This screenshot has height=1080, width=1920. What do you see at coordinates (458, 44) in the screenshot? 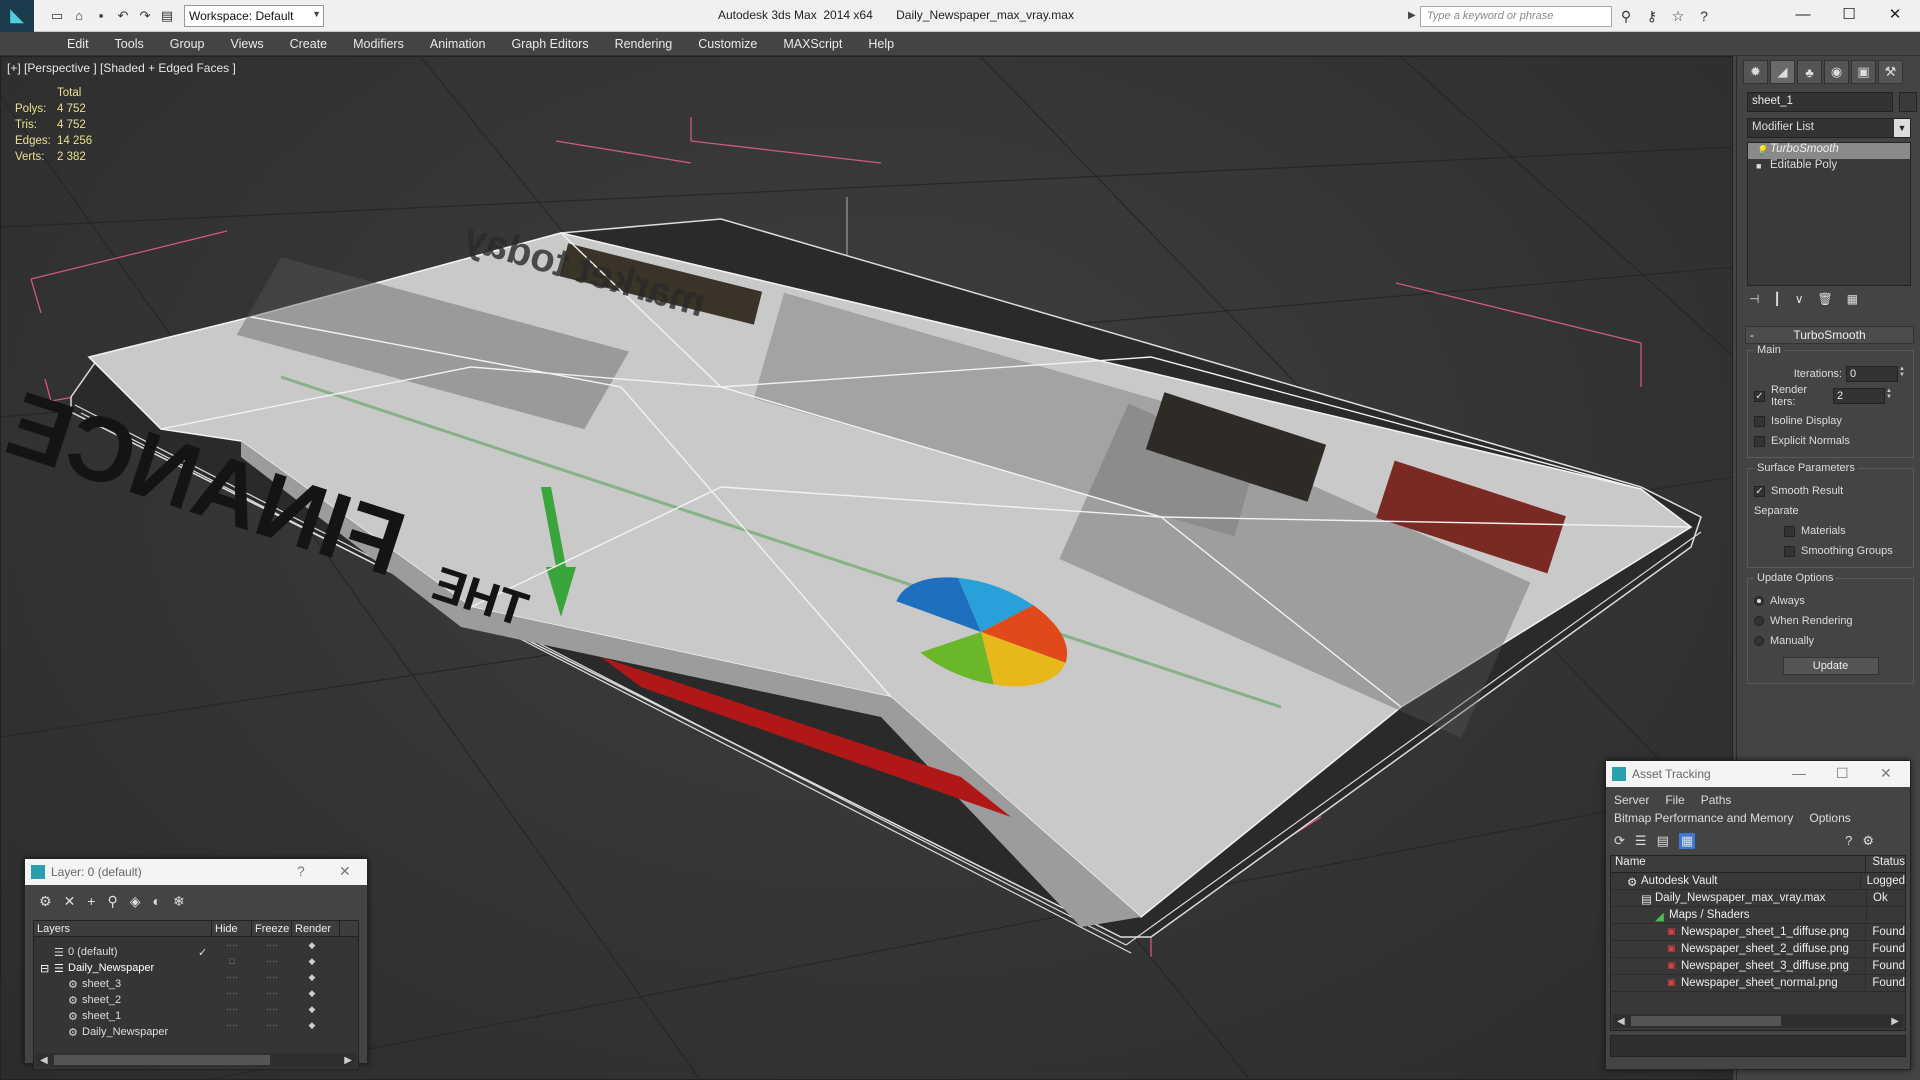
I see `menu-animation: Animation` at bounding box center [458, 44].